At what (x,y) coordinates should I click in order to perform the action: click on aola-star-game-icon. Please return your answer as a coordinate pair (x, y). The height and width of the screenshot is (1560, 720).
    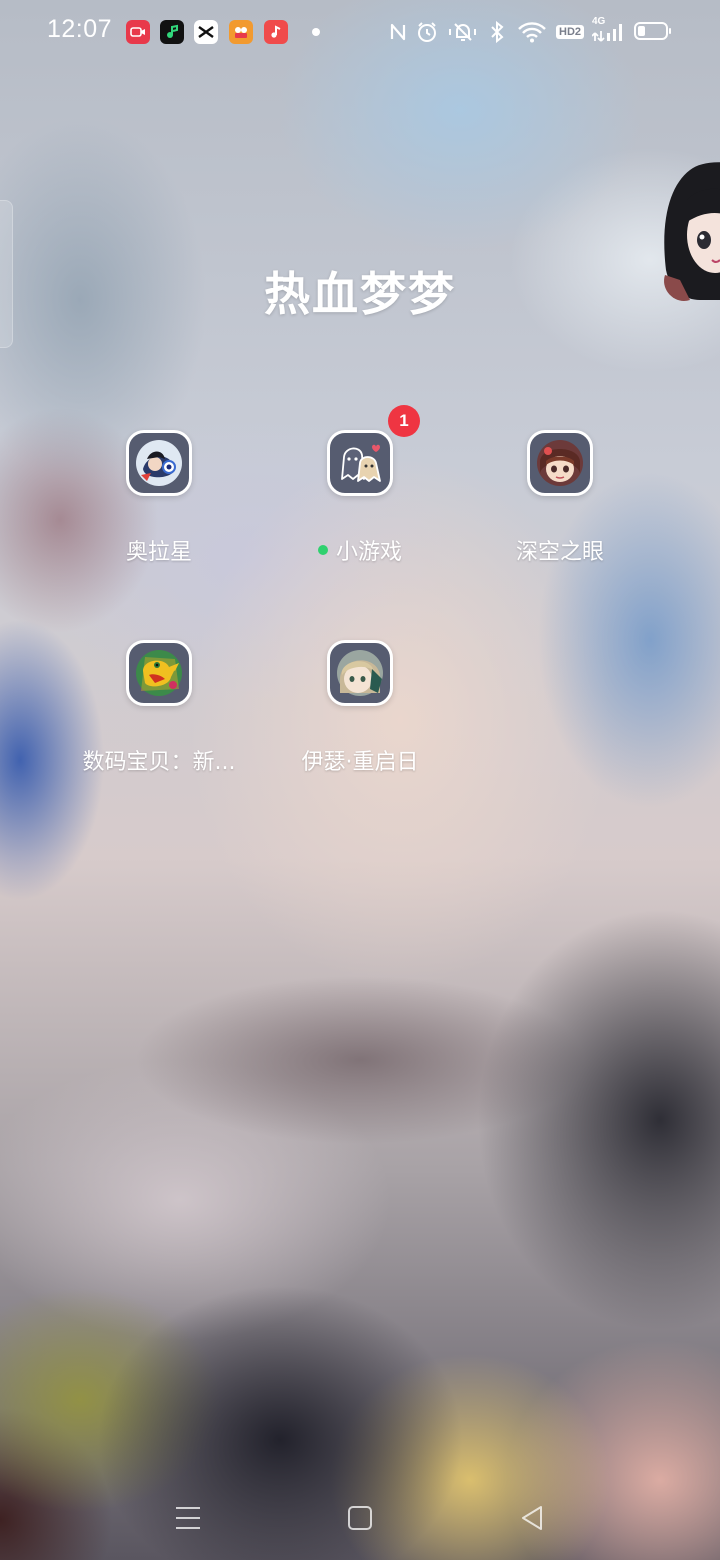
    Looking at the image, I should click on (159, 463).